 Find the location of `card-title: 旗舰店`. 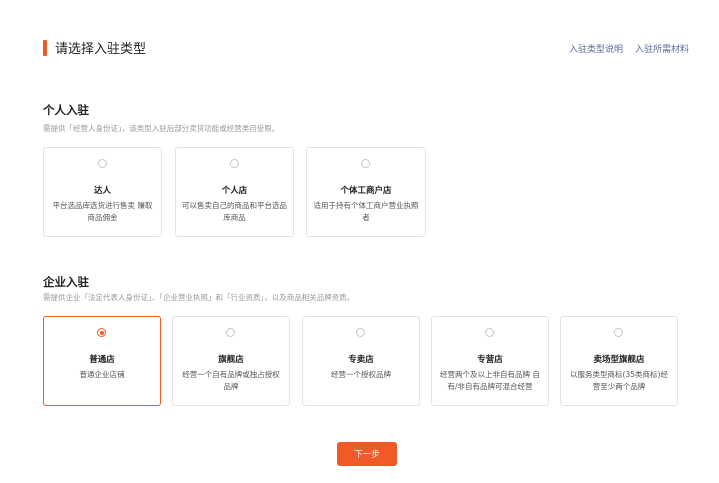

card-title: 旗舰店 is located at coordinates (231, 360).